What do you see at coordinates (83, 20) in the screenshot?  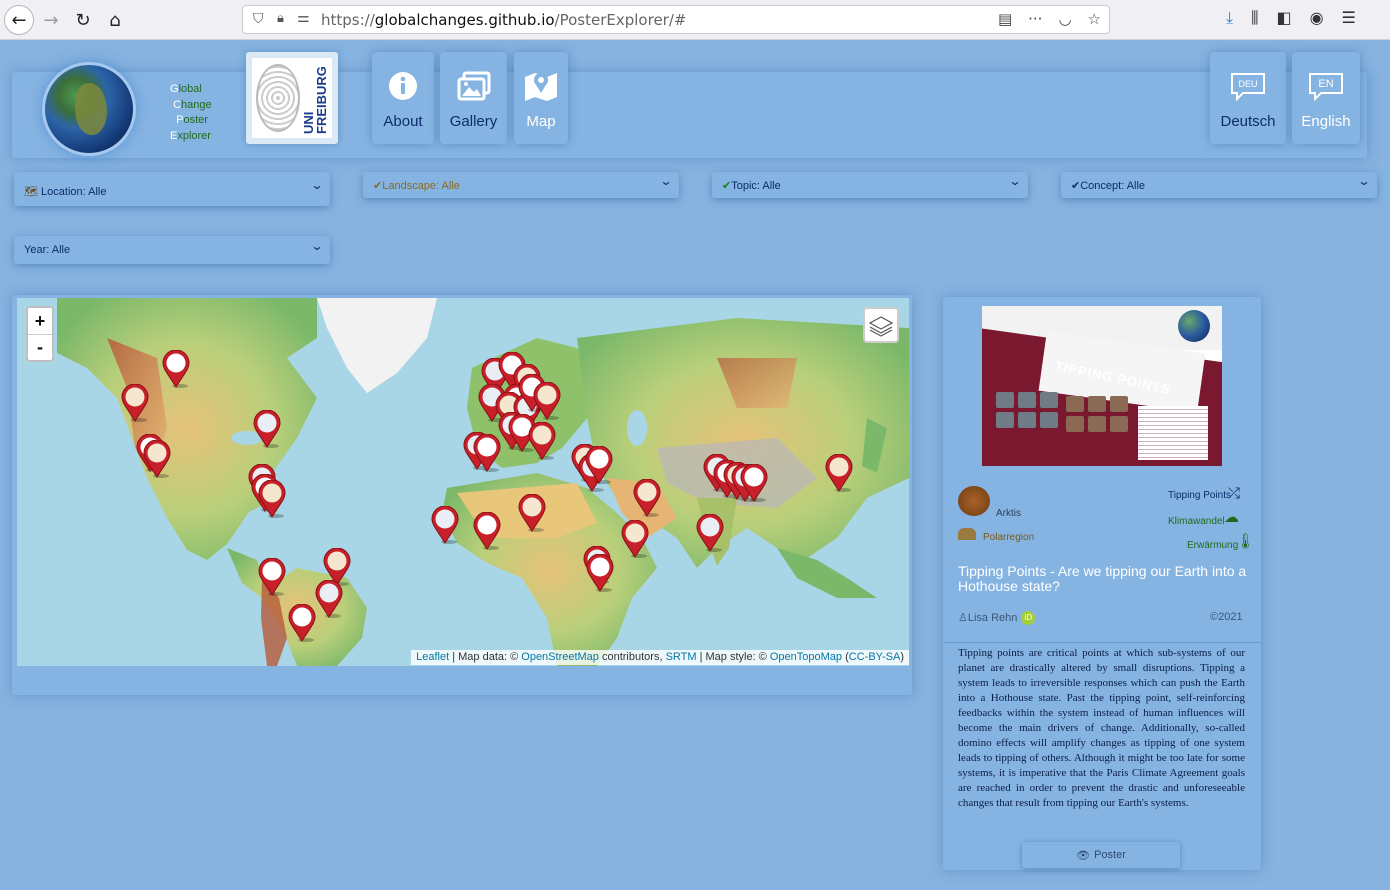 I see `reload-button: ↻` at bounding box center [83, 20].